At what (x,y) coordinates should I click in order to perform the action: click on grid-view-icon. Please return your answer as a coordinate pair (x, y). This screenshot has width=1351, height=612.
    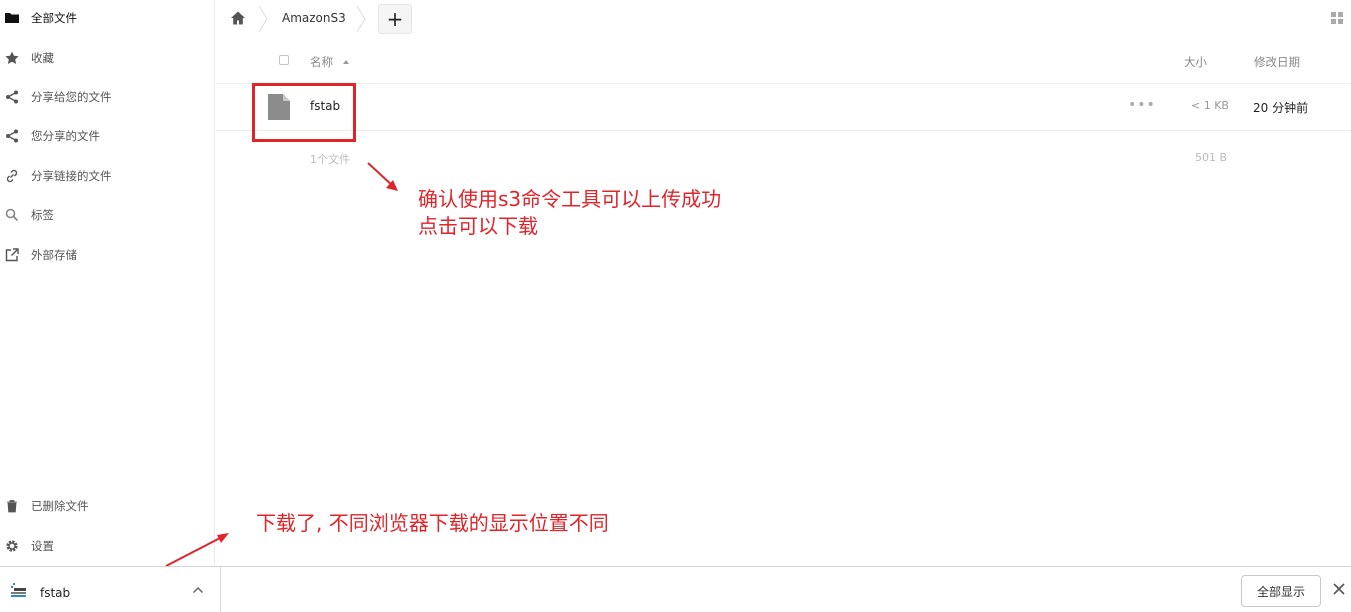
    Looking at the image, I should click on (1337, 18).